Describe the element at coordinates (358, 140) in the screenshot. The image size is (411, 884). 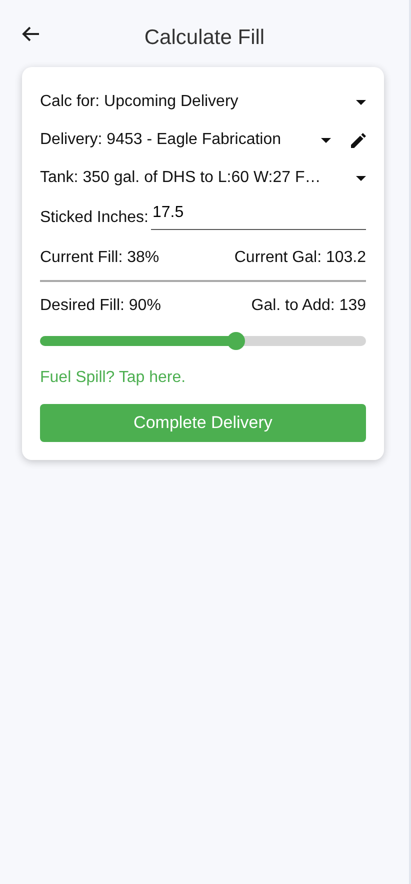
I see `pencil-icon` at that location.